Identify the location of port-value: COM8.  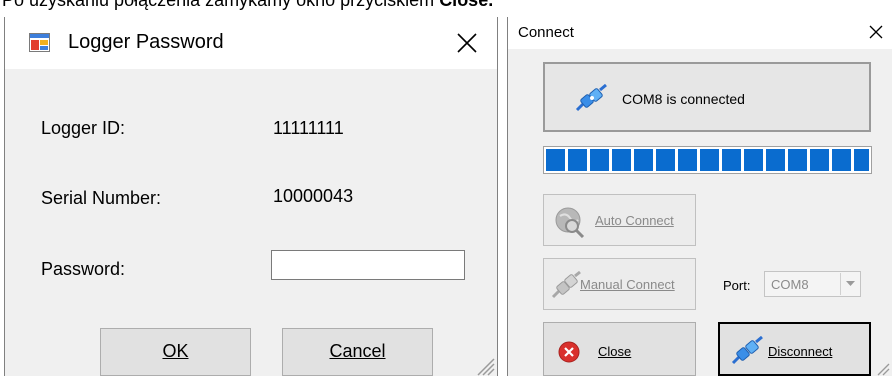
(790, 284).